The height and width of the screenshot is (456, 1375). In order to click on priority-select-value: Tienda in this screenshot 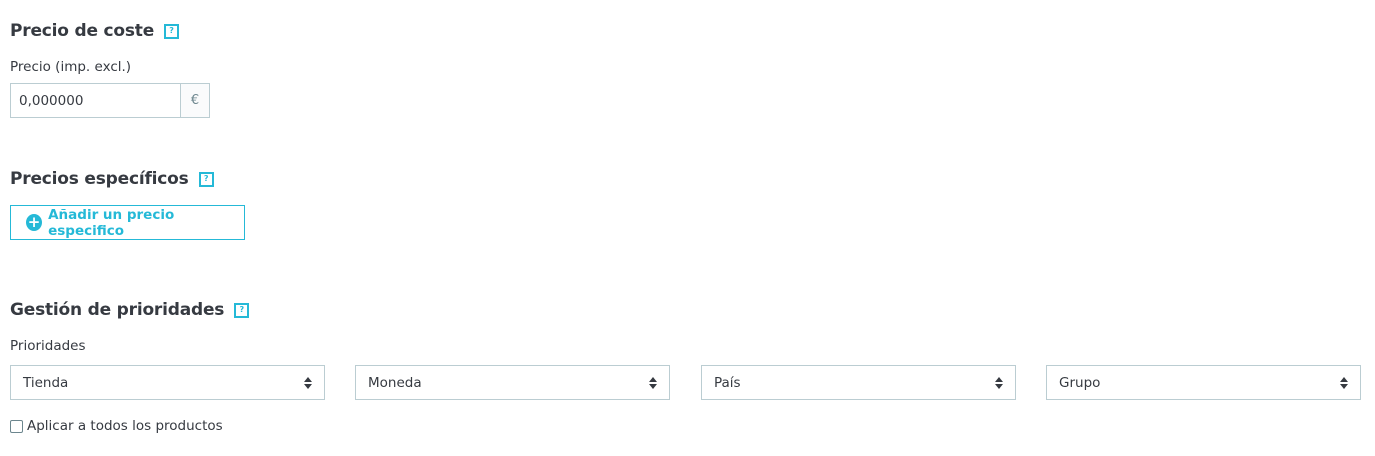, I will do `click(46, 382)`.